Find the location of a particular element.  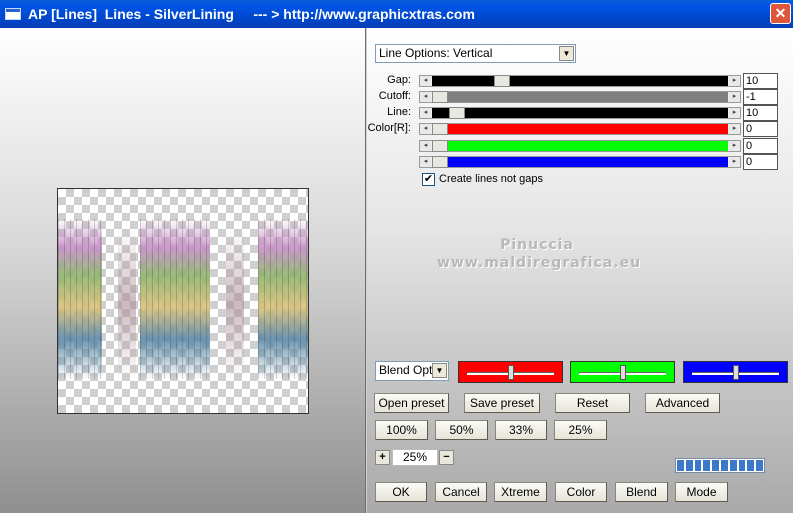

color-g-slider-row: ◂ ▸ 0 is located at coordinates (580, 146).